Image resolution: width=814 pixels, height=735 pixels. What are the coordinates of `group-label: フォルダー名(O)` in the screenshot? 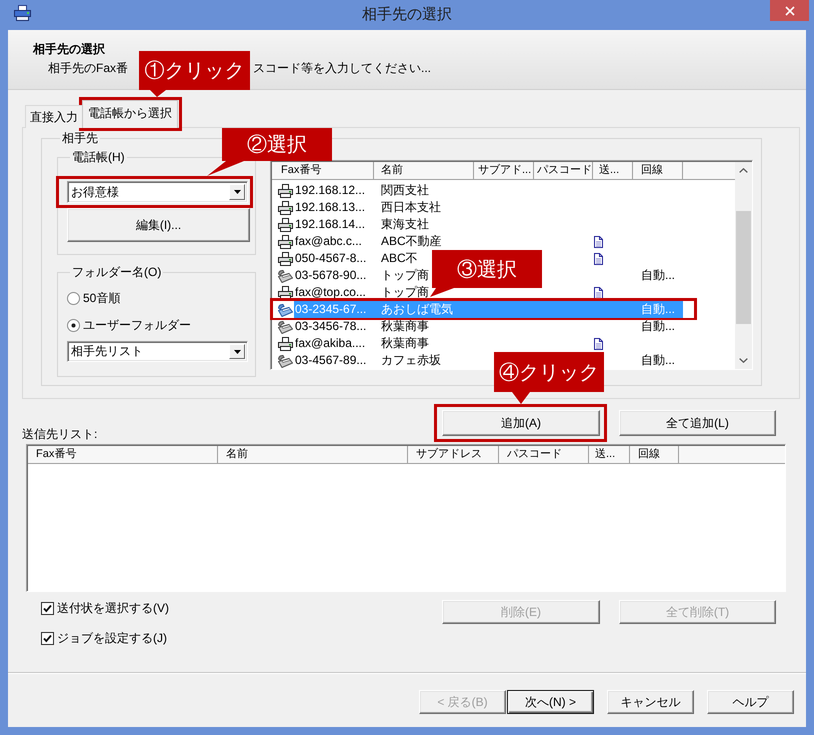 It's located at (116, 272).